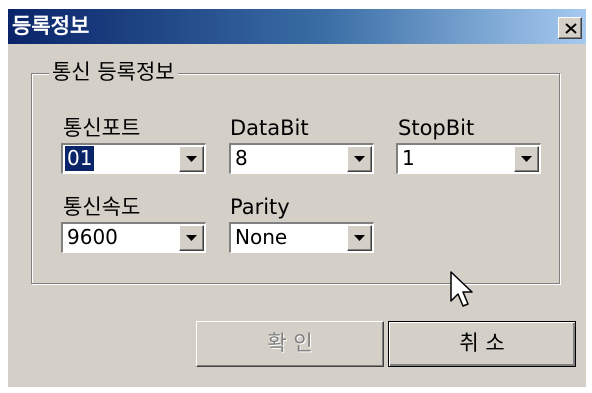 The width and height of the screenshot is (592, 393). I want to click on databit-label: DataBit, so click(269, 128).